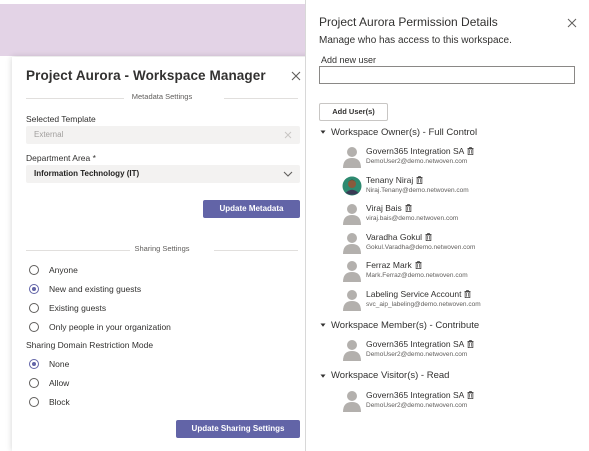 This screenshot has height=451, width=589. I want to click on user-email: svc_aip_labeling@demo.netwoven.com, so click(423, 304).